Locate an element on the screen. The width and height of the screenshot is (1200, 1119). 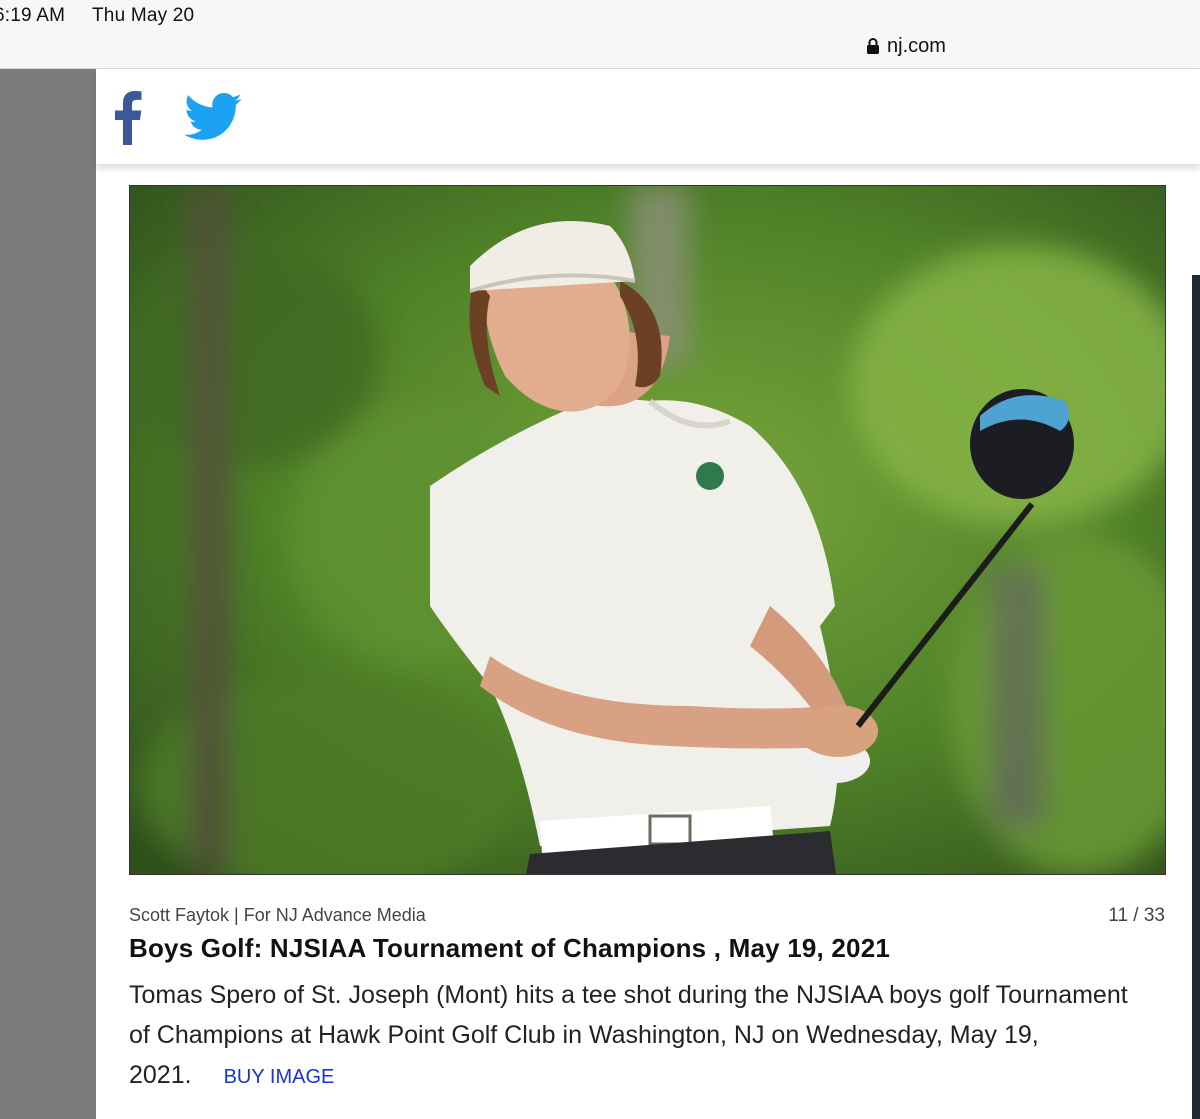
browser-top-bar: 6:19 AM Thu May 20 nj.com is located at coordinates (600, 34).